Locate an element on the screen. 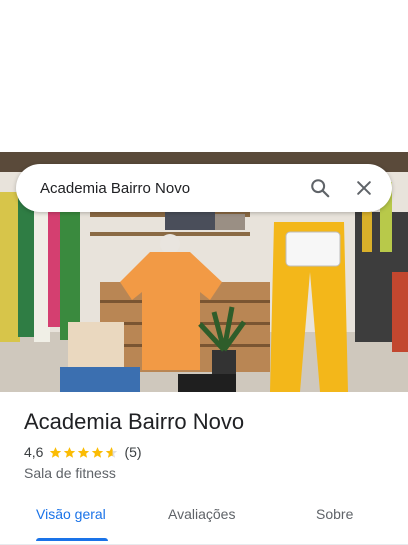 The image size is (408, 545). tab-bar: Visão geral Avaliações Sobre is located at coordinates (204, 520).